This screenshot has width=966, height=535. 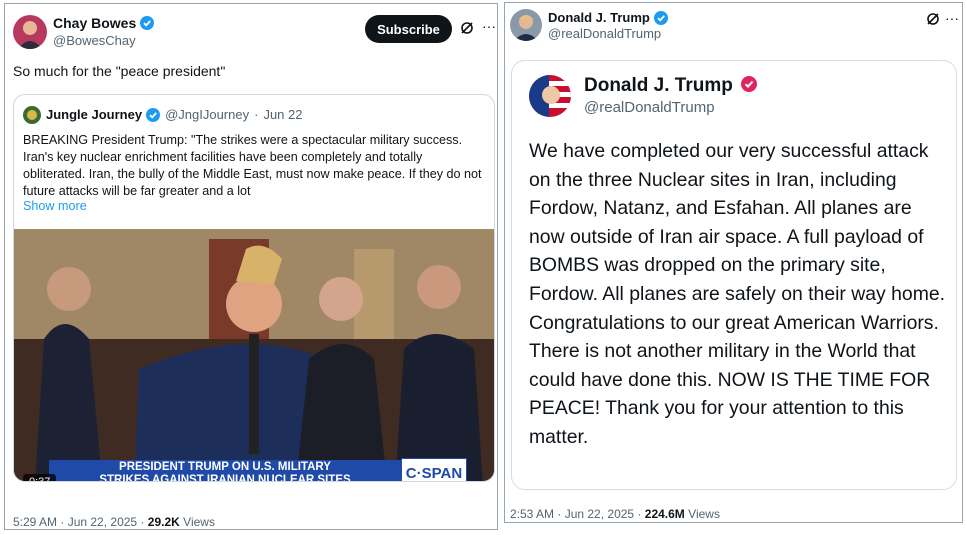 I want to click on views-count: 224.6M, so click(x=664, y=514).